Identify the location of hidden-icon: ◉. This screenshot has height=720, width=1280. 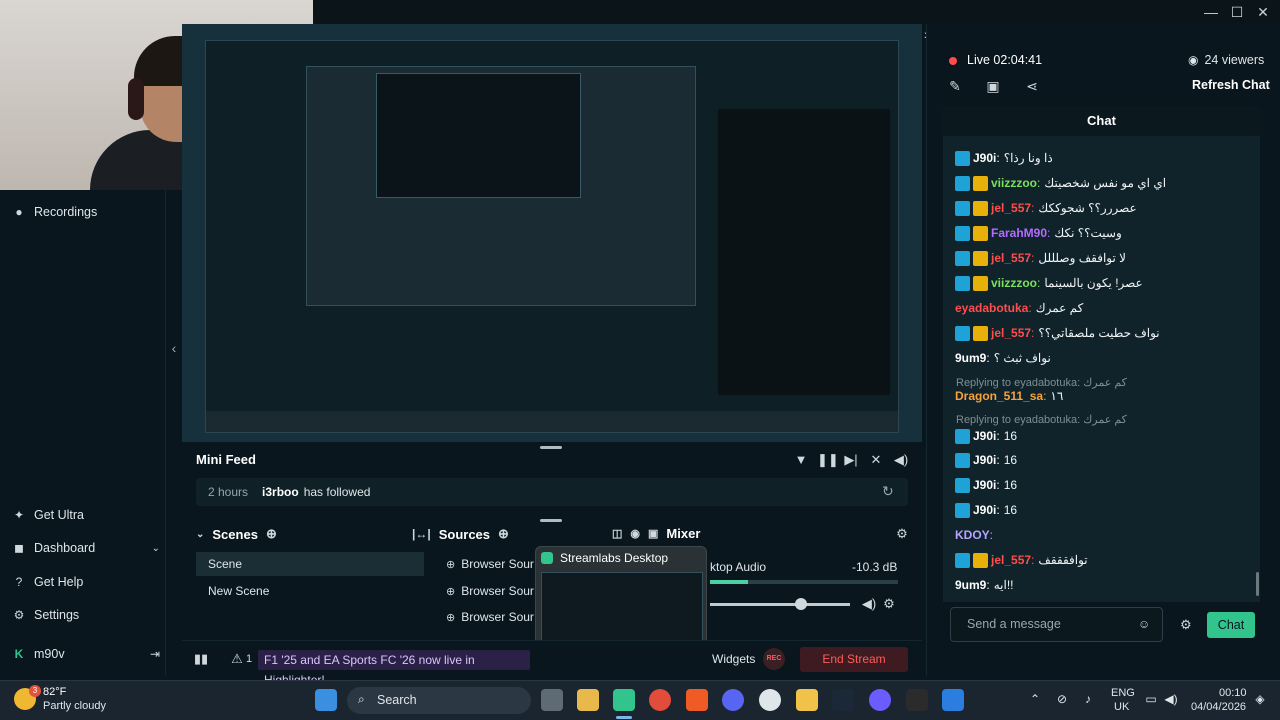
(635, 533).